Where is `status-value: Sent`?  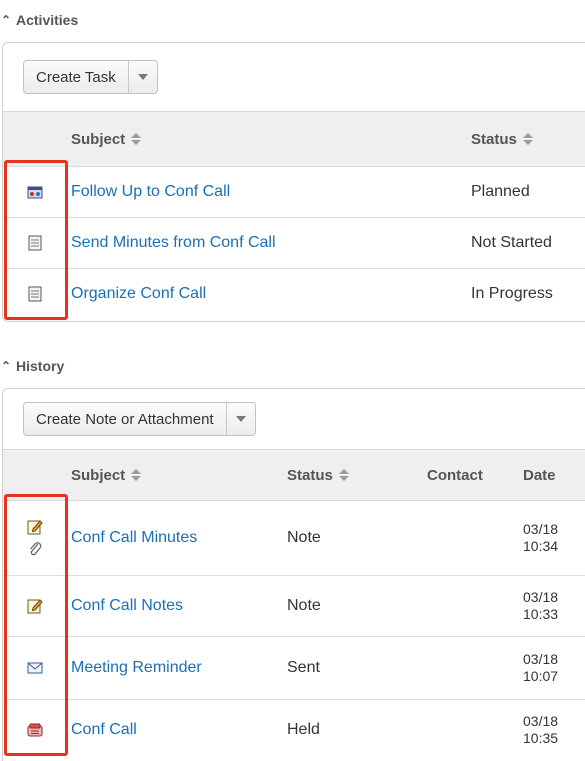
status-value: Sent is located at coordinates (303, 667).